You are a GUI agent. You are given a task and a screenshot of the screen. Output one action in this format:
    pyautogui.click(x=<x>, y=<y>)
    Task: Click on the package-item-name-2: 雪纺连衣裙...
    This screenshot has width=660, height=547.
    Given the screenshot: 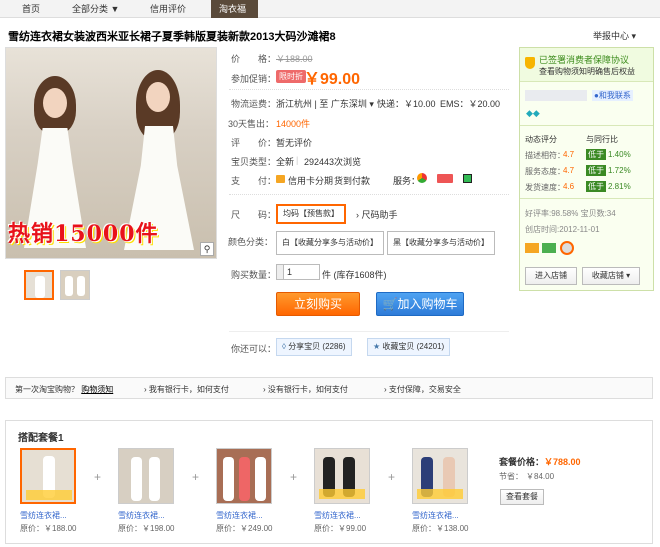 What is the action you would take?
    pyautogui.click(x=141, y=515)
    